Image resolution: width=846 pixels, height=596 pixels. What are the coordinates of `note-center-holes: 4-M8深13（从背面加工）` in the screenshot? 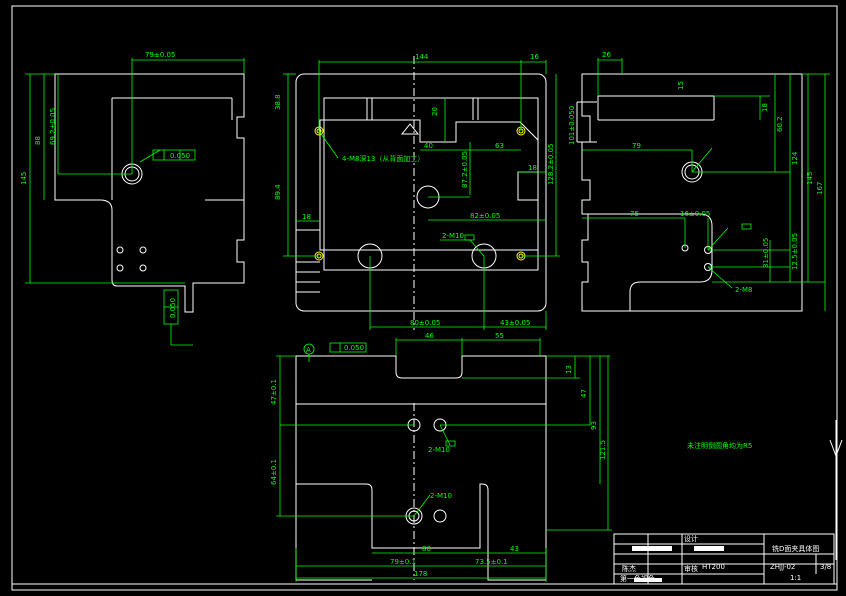 It's located at (383, 158).